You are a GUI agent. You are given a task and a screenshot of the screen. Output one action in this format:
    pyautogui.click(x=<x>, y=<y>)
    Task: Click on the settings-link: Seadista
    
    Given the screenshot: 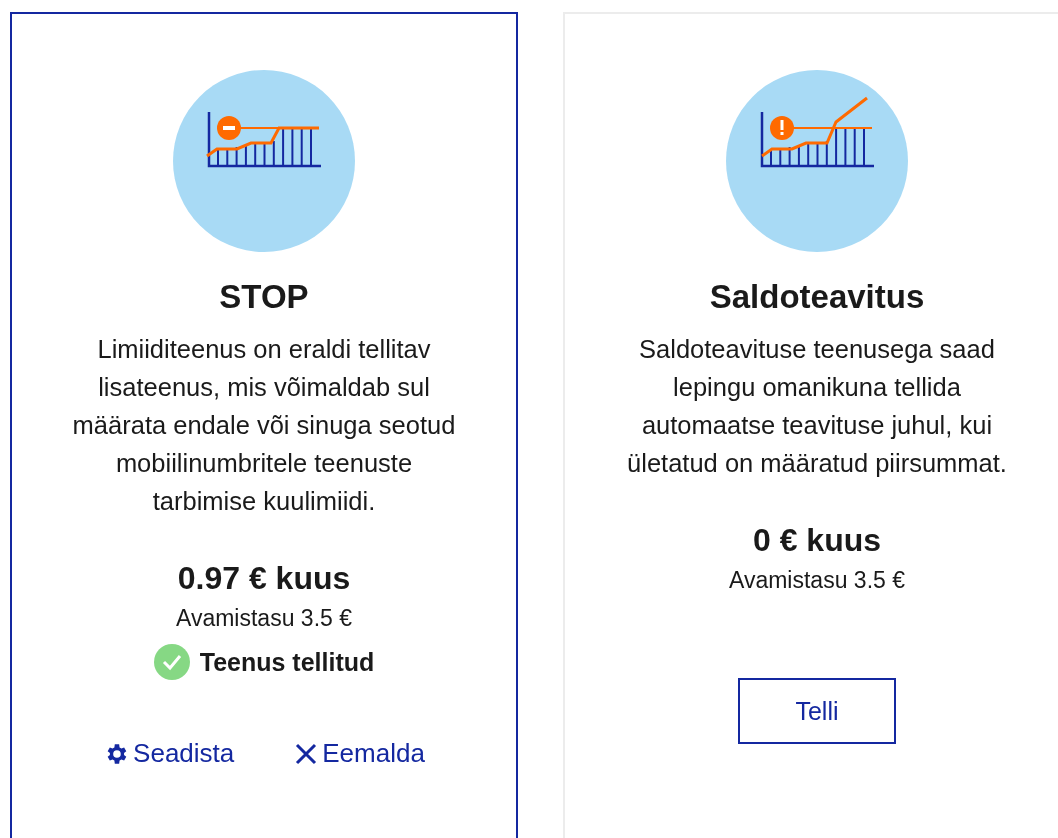 What is the action you would take?
    pyautogui.click(x=169, y=753)
    